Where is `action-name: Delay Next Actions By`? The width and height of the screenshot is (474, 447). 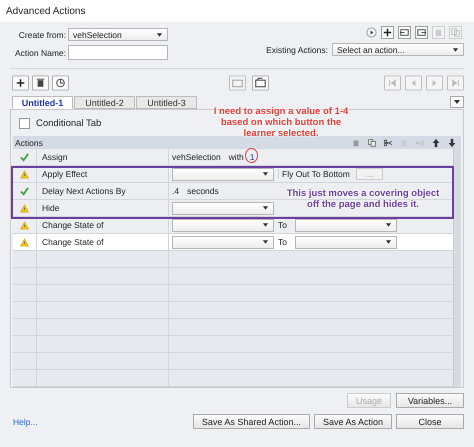
action-name: Delay Next Actions By is located at coordinates (84, 191).